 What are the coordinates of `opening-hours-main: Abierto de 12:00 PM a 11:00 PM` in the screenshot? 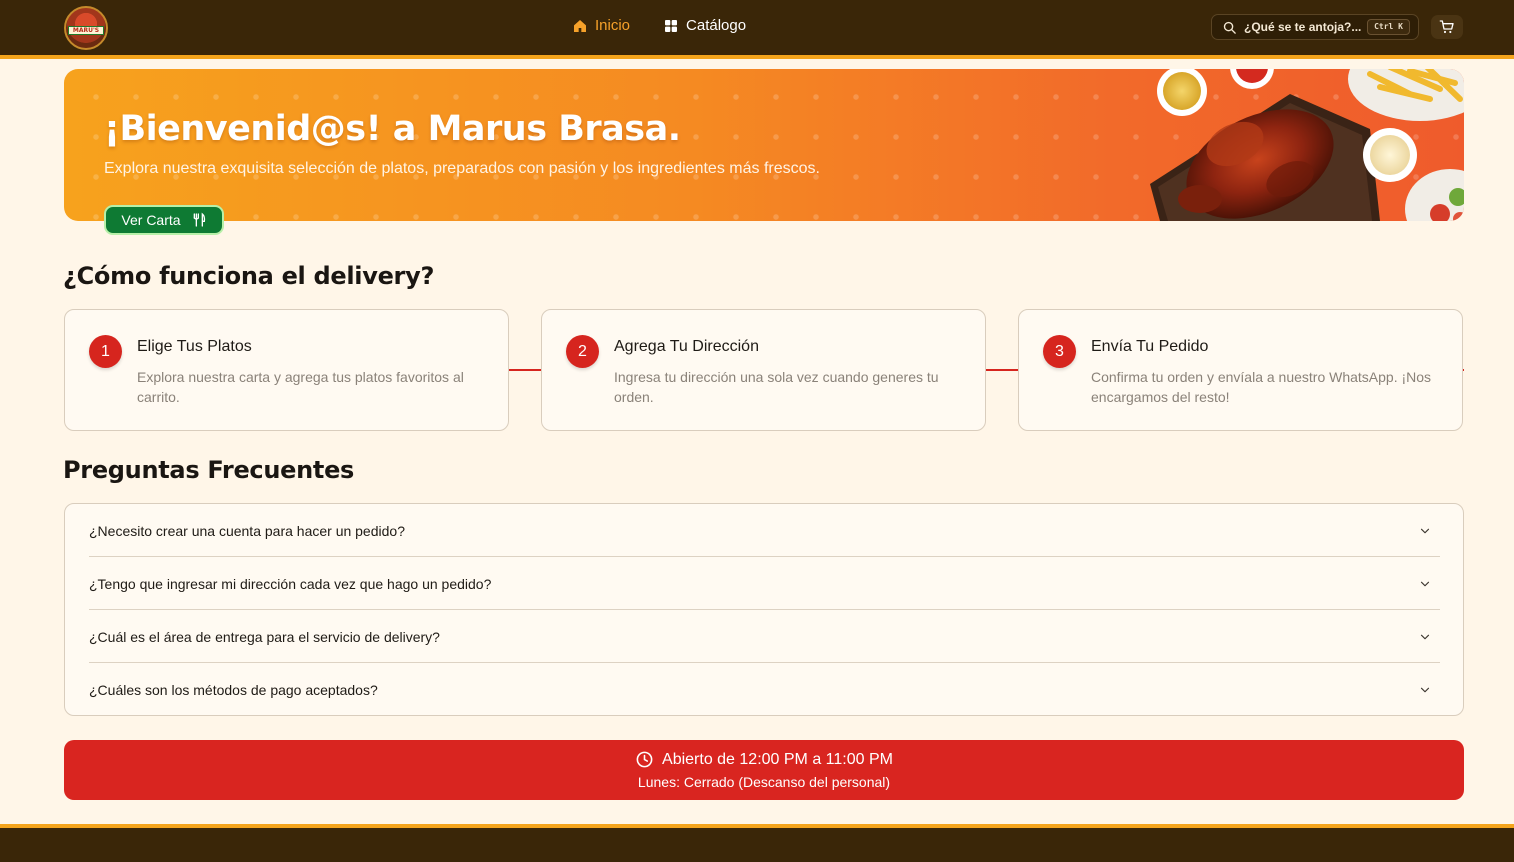 It's located at (764, 759).